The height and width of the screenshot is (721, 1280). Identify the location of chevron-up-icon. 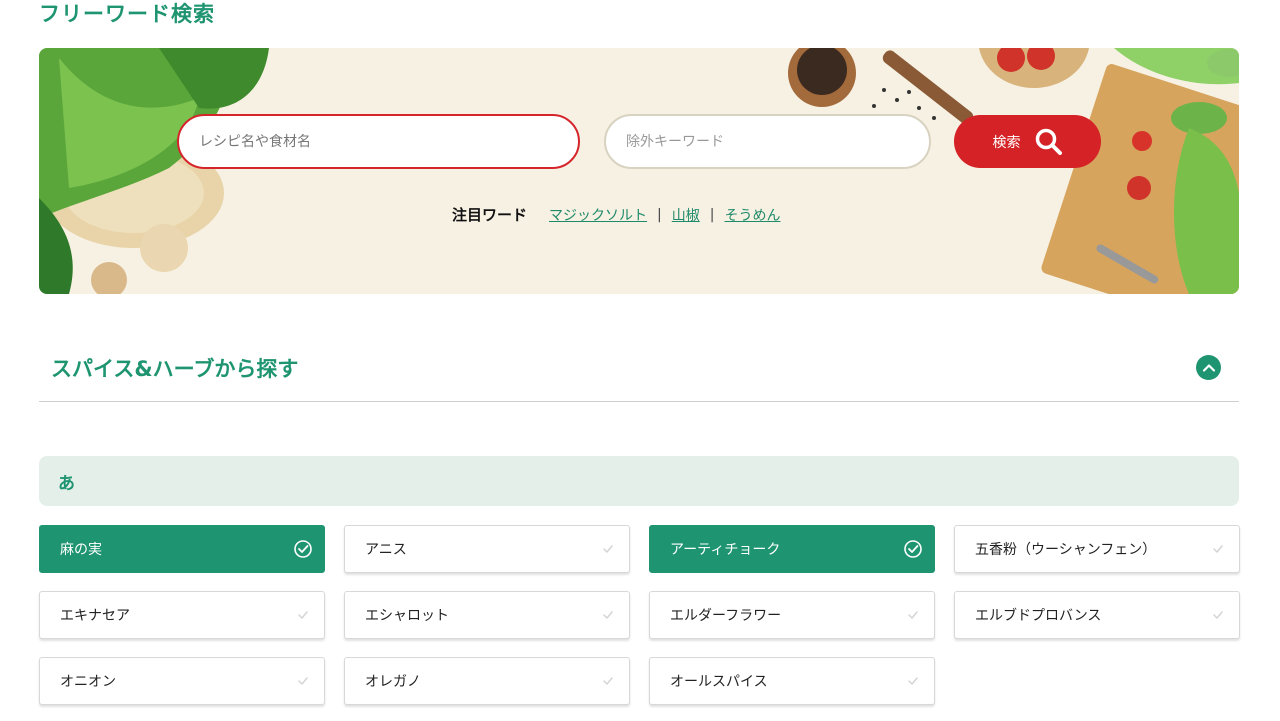
(1208, 367).